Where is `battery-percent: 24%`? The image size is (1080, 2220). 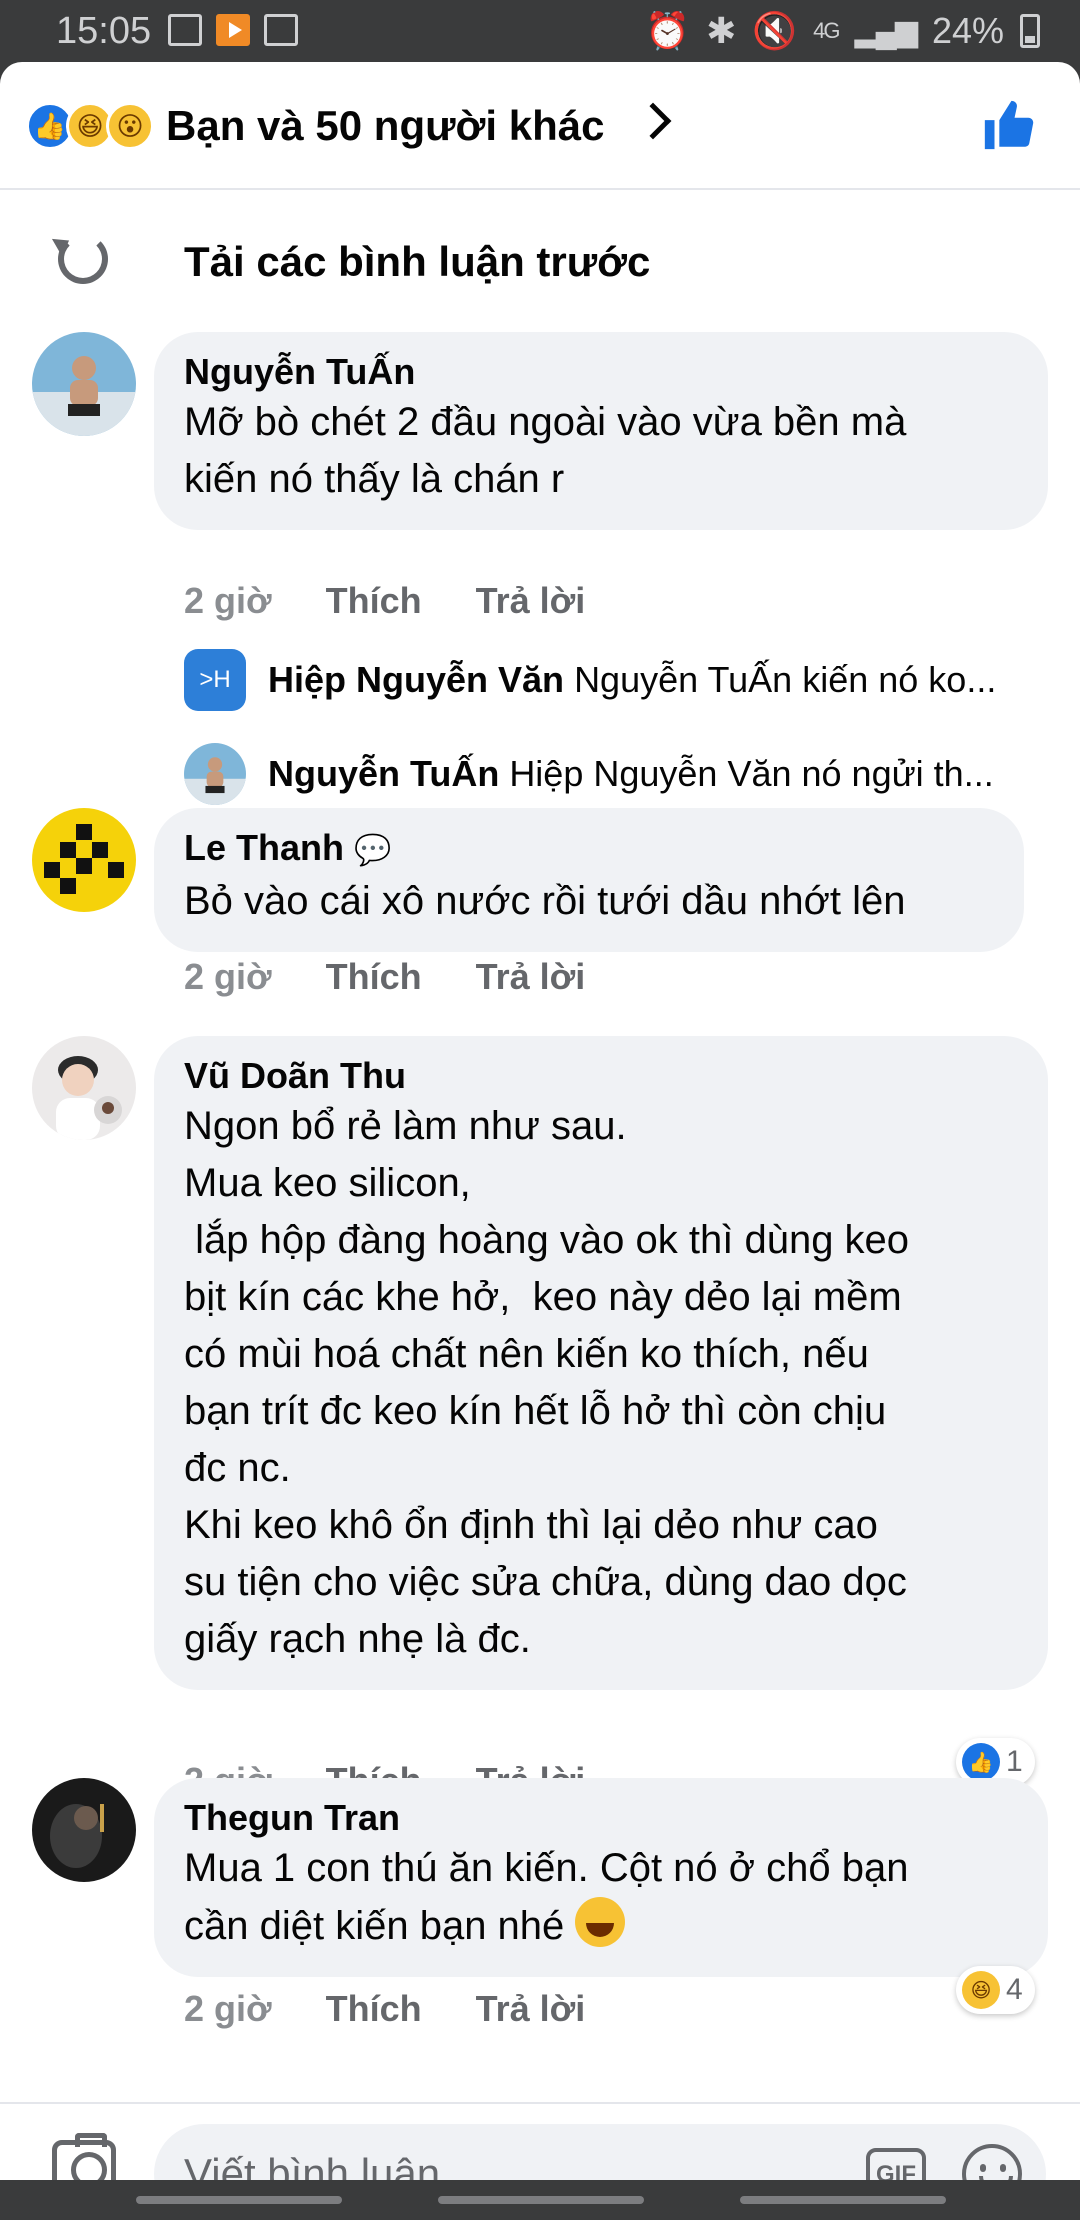 battery-percent: 24% is located at coordinates (967, 30).